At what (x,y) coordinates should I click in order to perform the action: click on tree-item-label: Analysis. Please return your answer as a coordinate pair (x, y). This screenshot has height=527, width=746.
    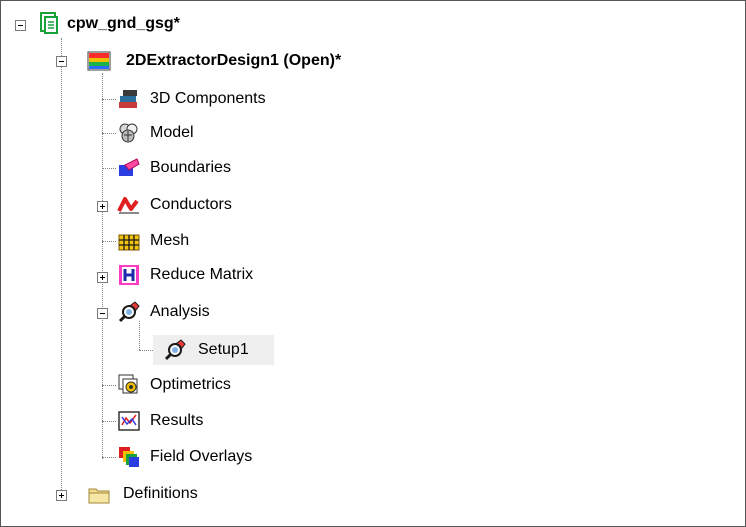
    Looking at the image, I should click on (180, 311).